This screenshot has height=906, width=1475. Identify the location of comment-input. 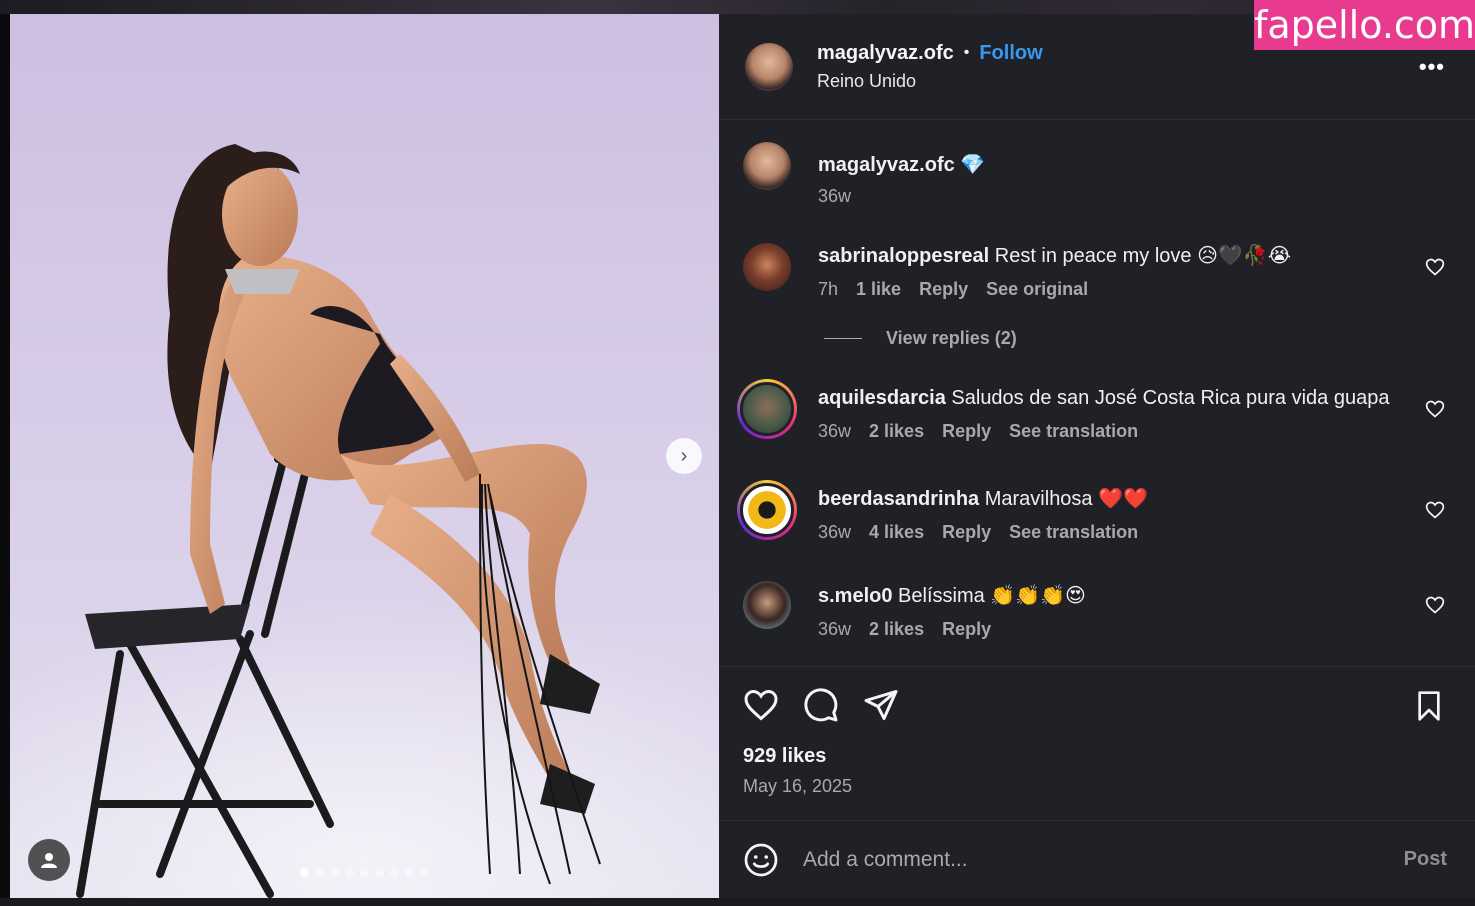
(1103, 859).